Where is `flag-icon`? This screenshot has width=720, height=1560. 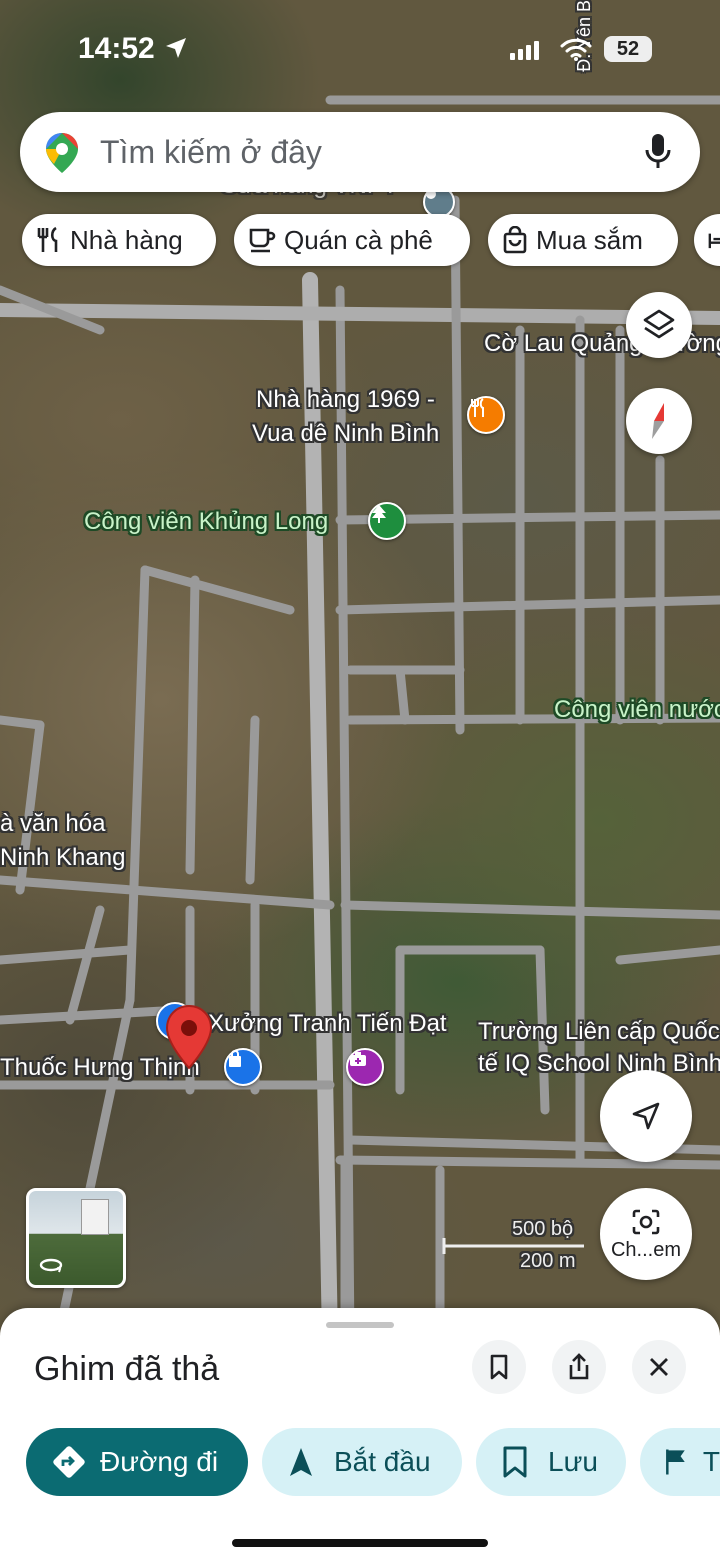
flag-icon is located at coordinates (675, 1462).